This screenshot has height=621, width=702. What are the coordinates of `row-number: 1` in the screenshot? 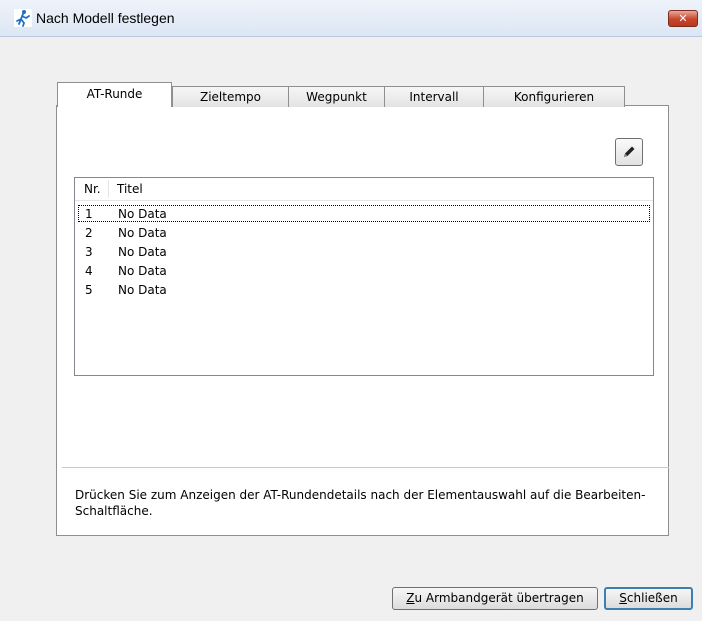 It's located at (89, 214).